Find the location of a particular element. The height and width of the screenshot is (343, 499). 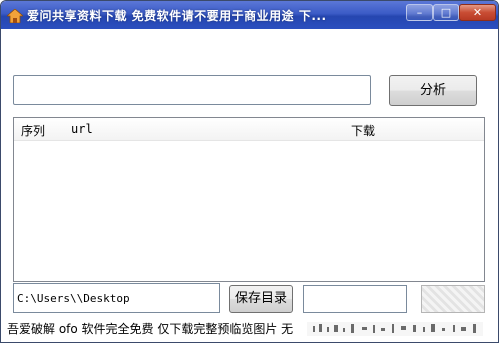

column-header-url: url is located at coordinates (82, 129).